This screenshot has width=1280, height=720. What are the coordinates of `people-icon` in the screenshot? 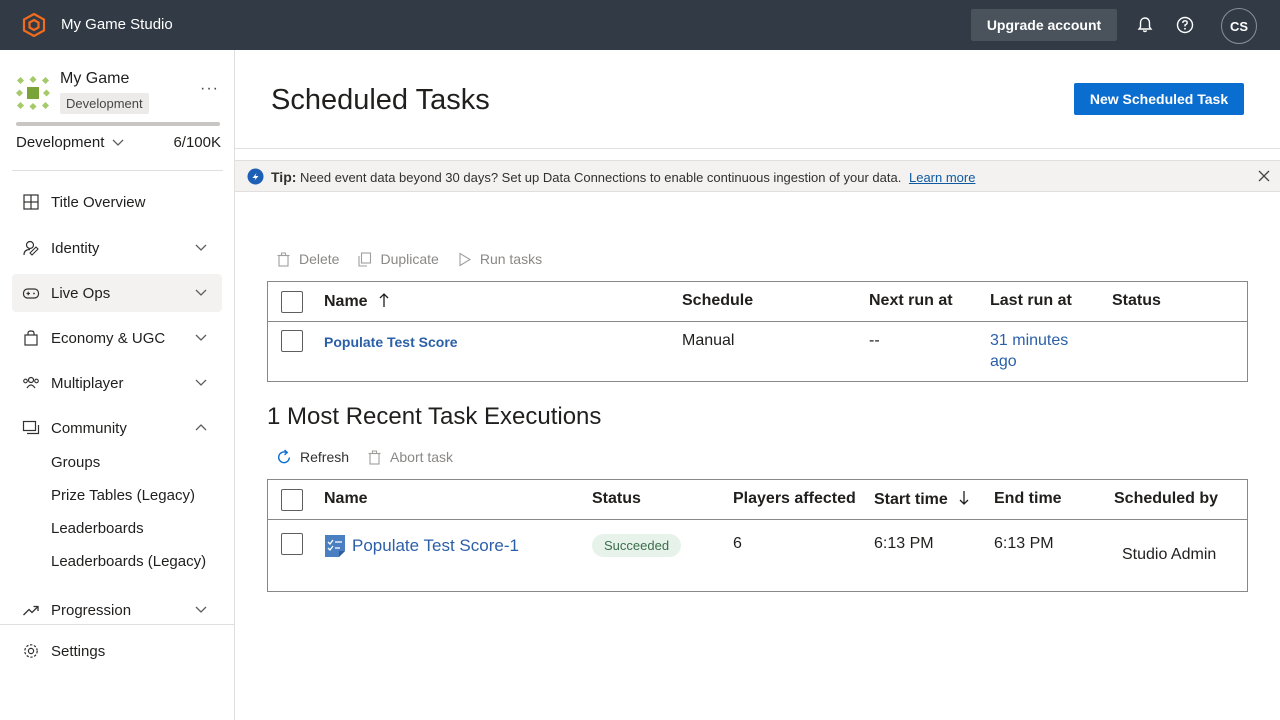 It's located at (31, 382).